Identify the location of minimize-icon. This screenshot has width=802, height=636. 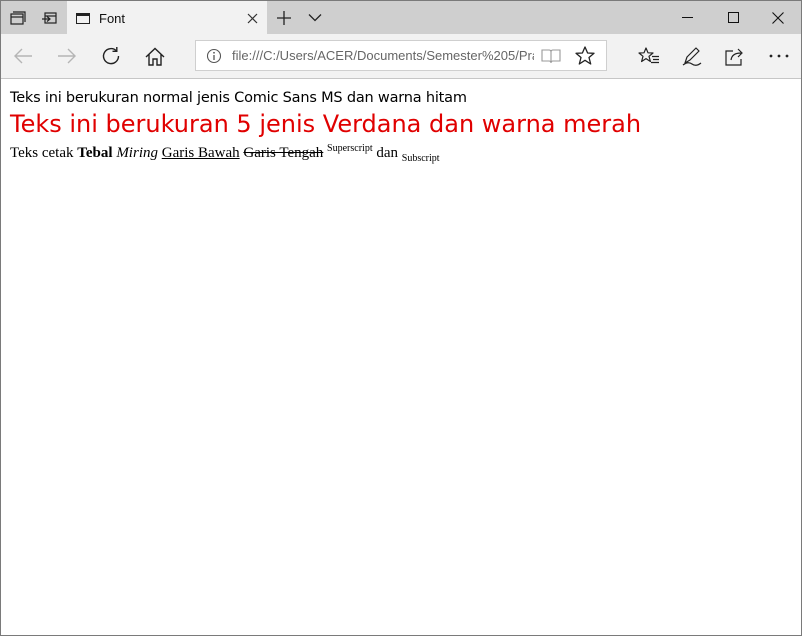
(687, 17).